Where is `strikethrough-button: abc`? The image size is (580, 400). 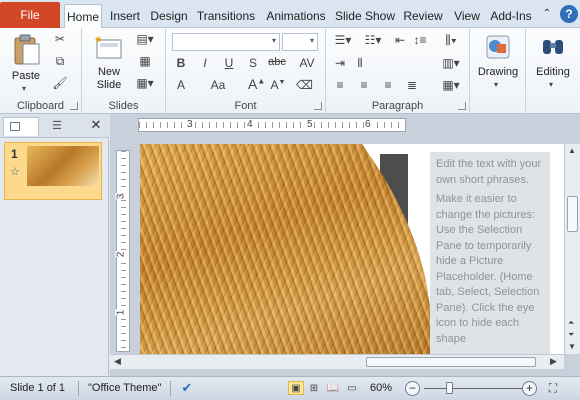 strikethrough-button: abc is located at coordinates (277, 62).